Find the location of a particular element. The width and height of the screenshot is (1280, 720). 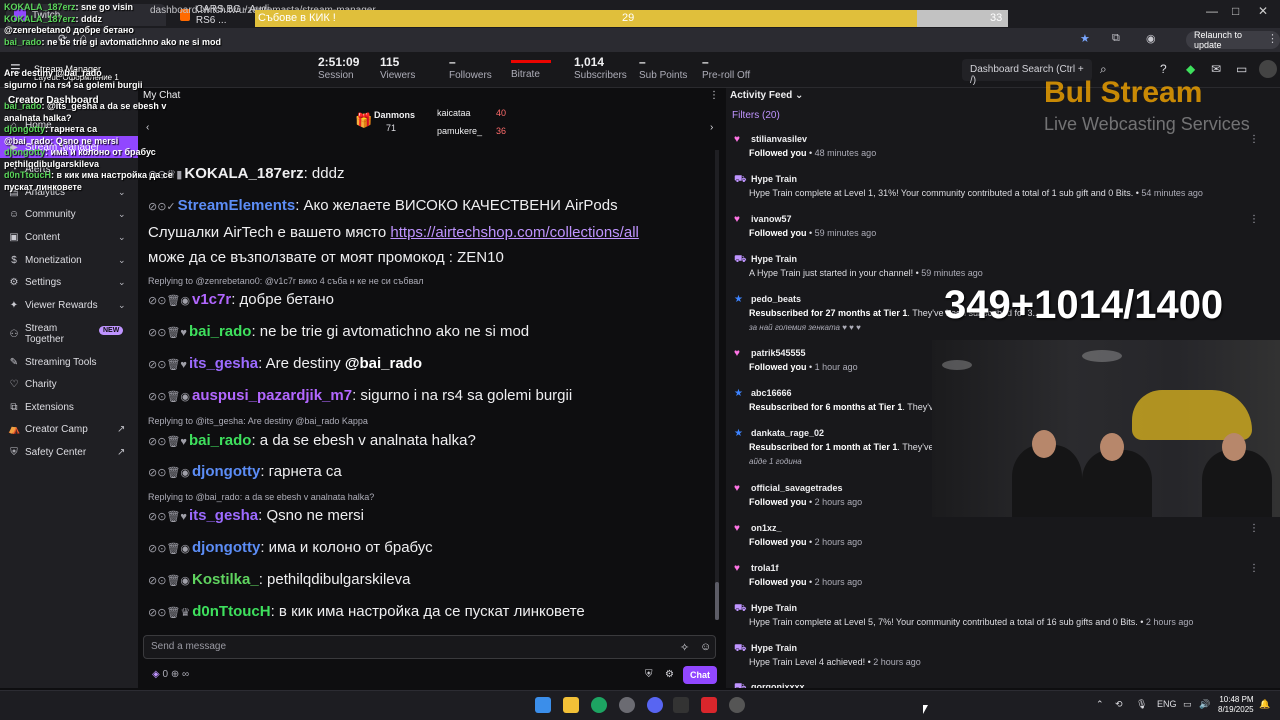

profile-icon: ◉ is located at coordinates (1151, 38).